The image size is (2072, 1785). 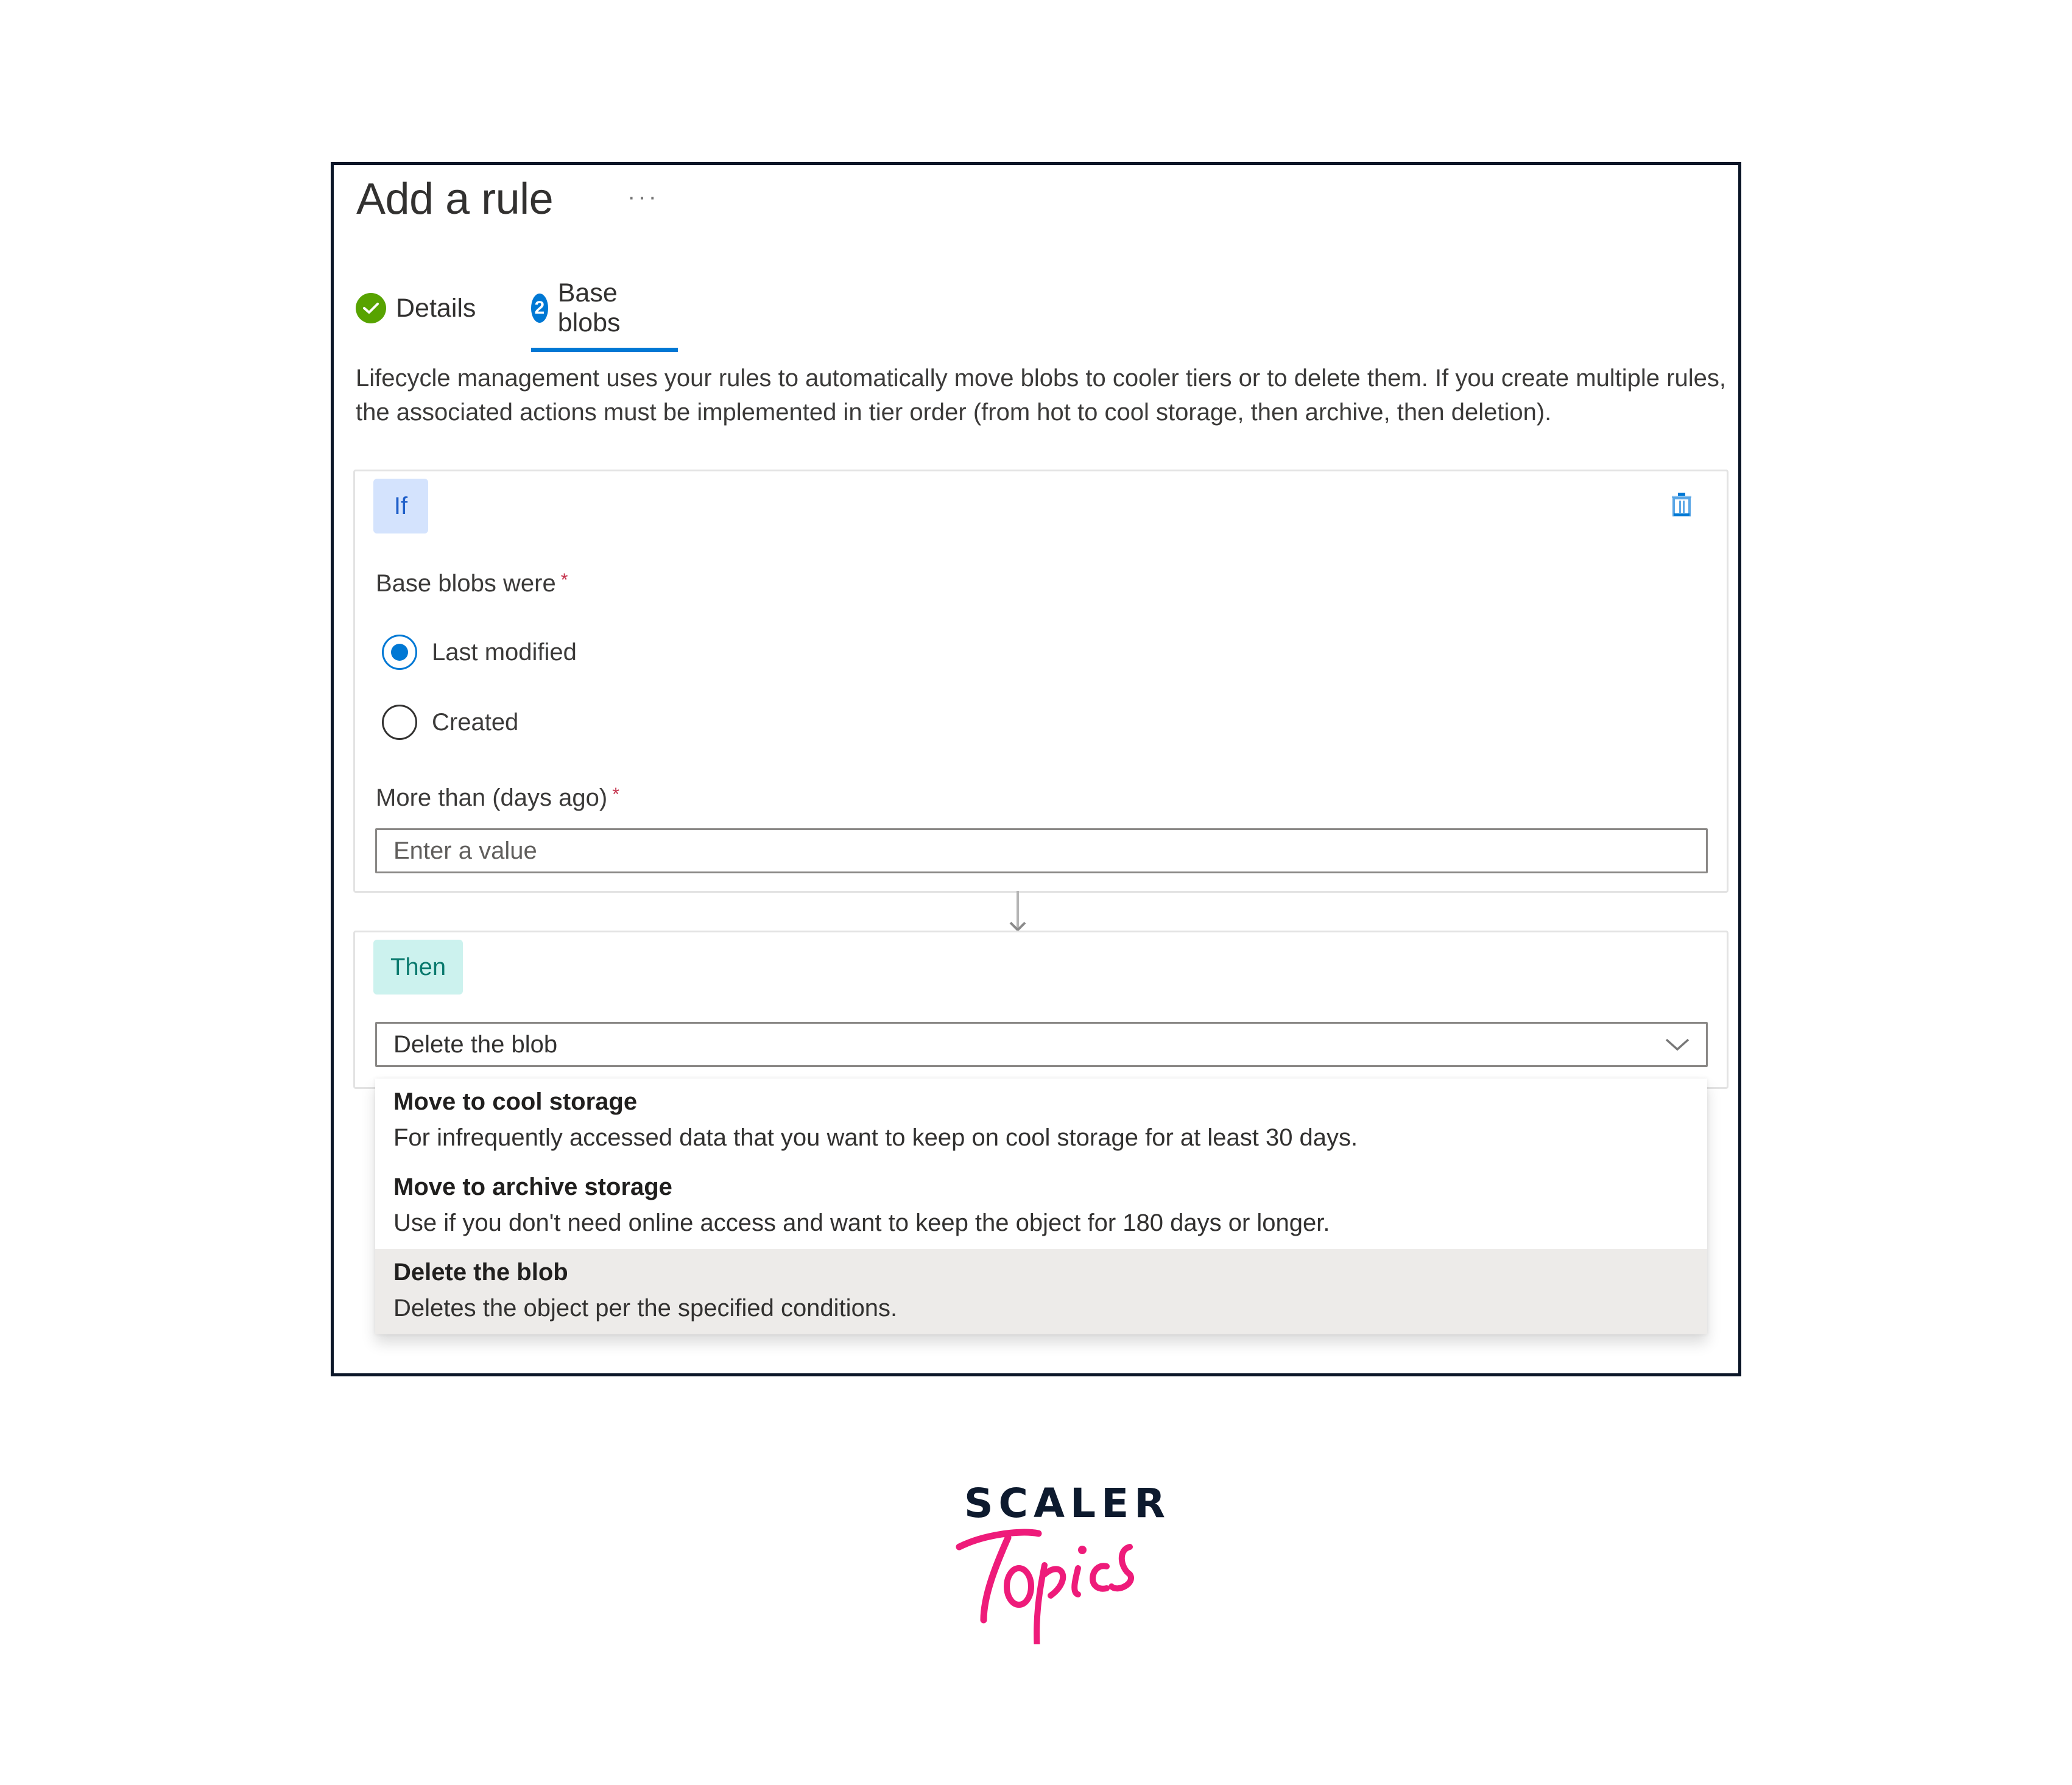 I want to click on chevron-down-icon, so click(x=1677, y=1044).